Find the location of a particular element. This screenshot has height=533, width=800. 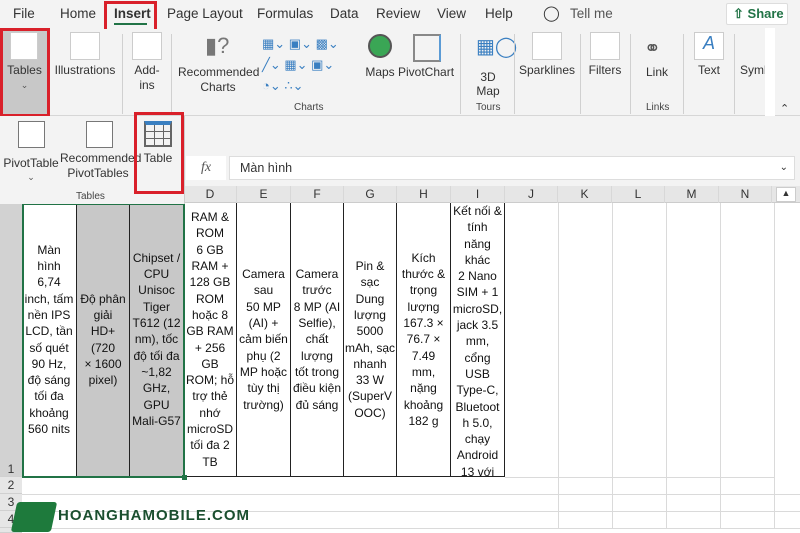

pivotchart-button: PivotChart is located at coordinates (426, 72).